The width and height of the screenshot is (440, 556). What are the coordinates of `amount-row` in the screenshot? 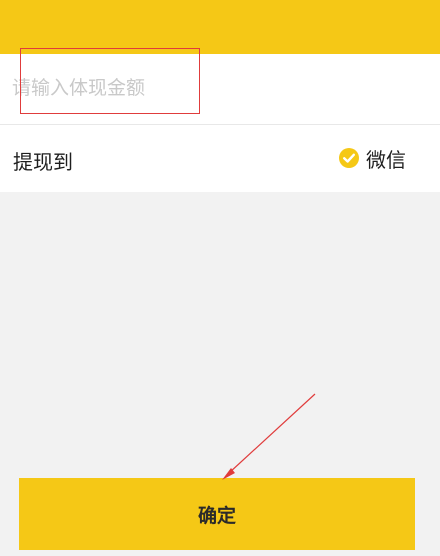 It's located at (220, 89).